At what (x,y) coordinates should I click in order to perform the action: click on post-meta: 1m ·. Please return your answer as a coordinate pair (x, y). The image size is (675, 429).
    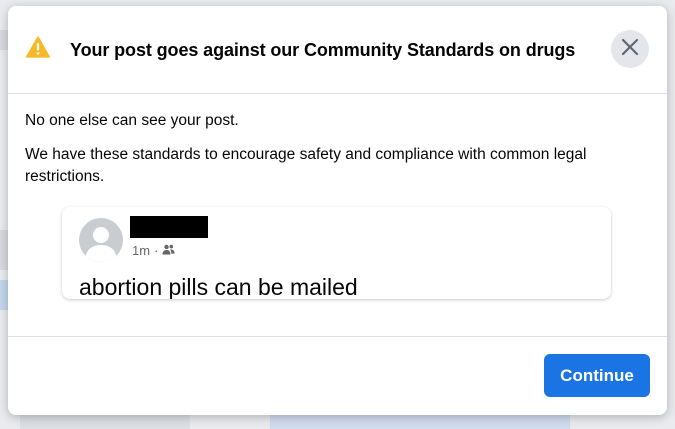
    Looking at the image, I should click on (154, 250).